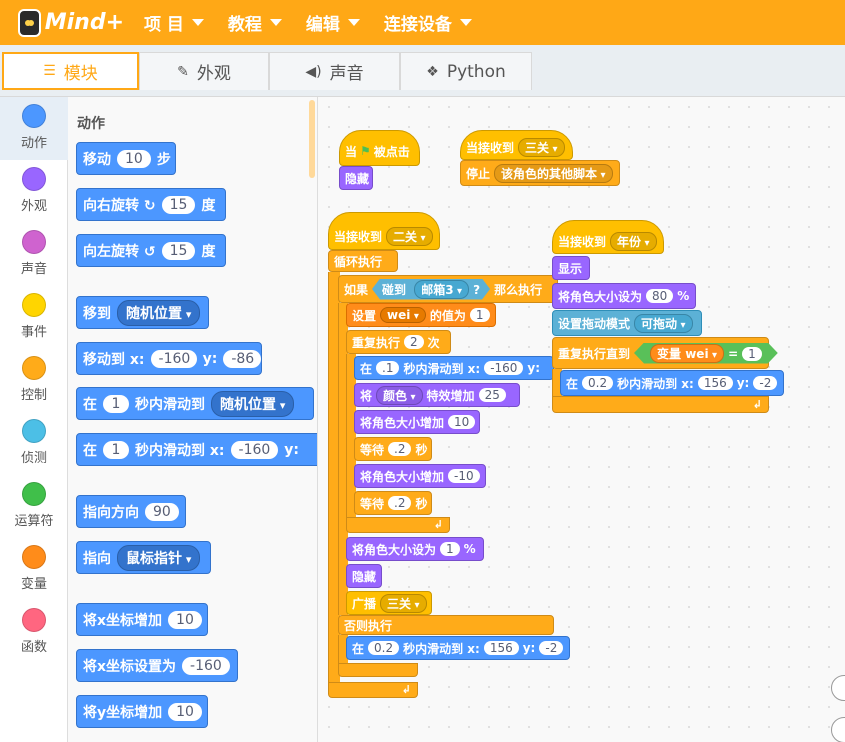 This screenshot has height=742, width=845. What do you see at coordinates (417, 422) in the screenshot?
I see `change-size-block: 将角色大小增加 10` at bounding box center [417, 422].